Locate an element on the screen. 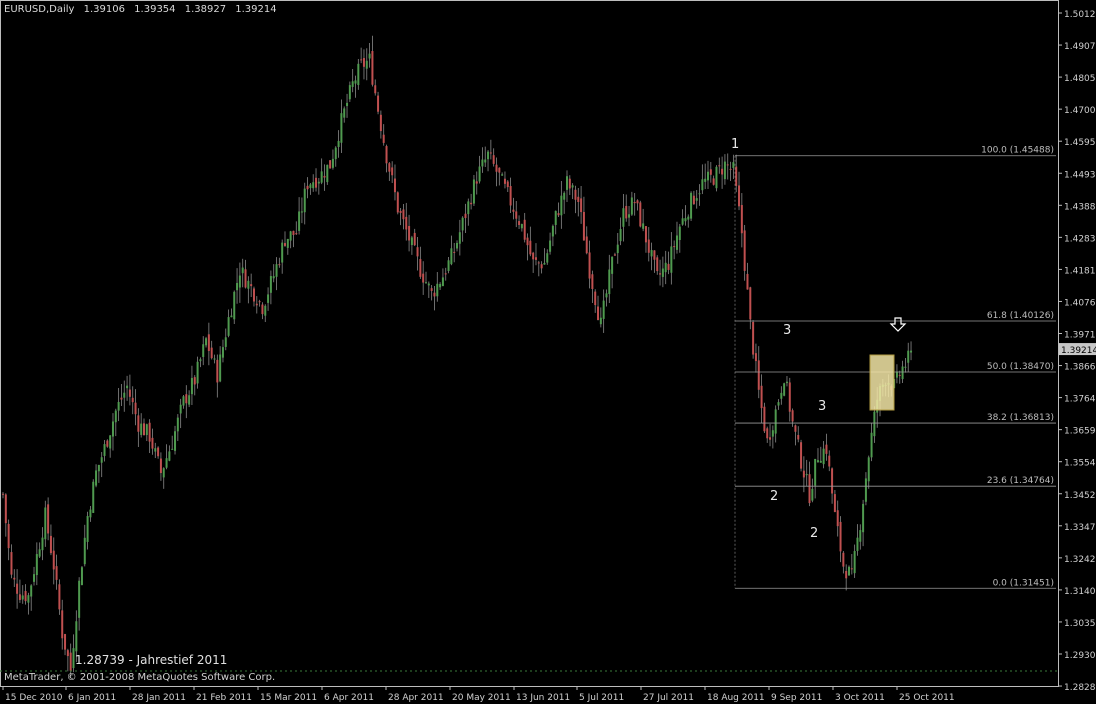 This screenshot has height=704, width=1096. price-tick-label: 1.28280 is located at coordinates (1080, 688).